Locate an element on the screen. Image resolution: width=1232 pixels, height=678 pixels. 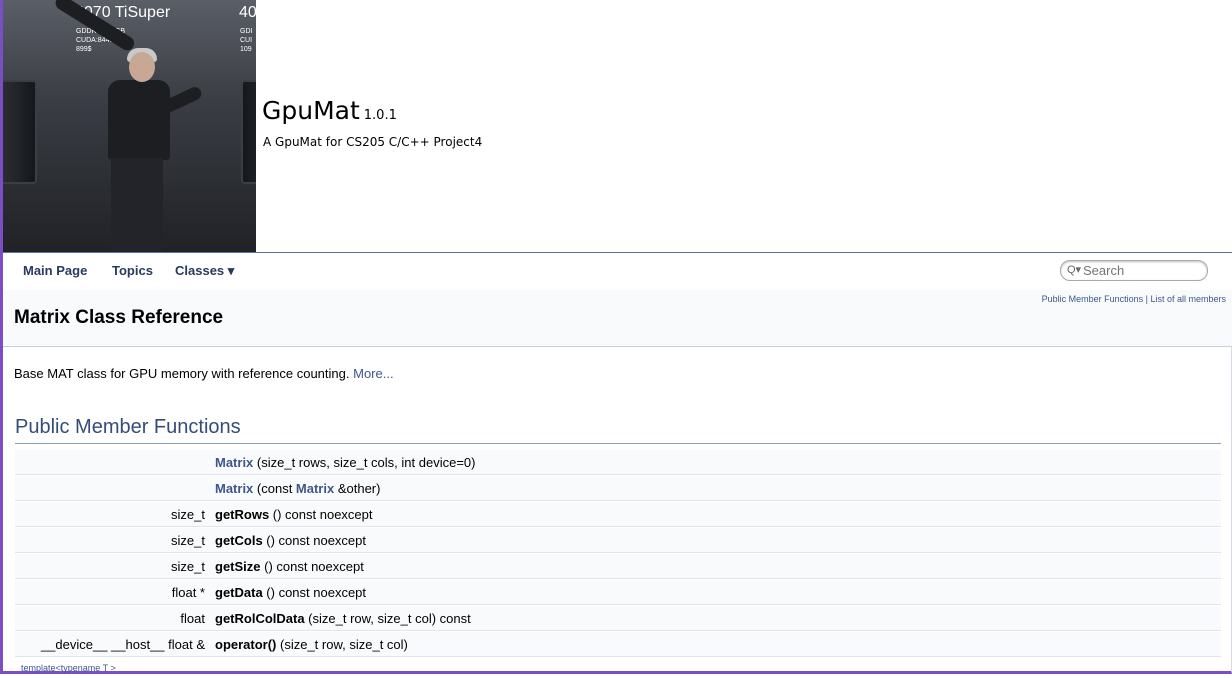
logo-spec-line: 899$ is located at coordinates (84, 49).